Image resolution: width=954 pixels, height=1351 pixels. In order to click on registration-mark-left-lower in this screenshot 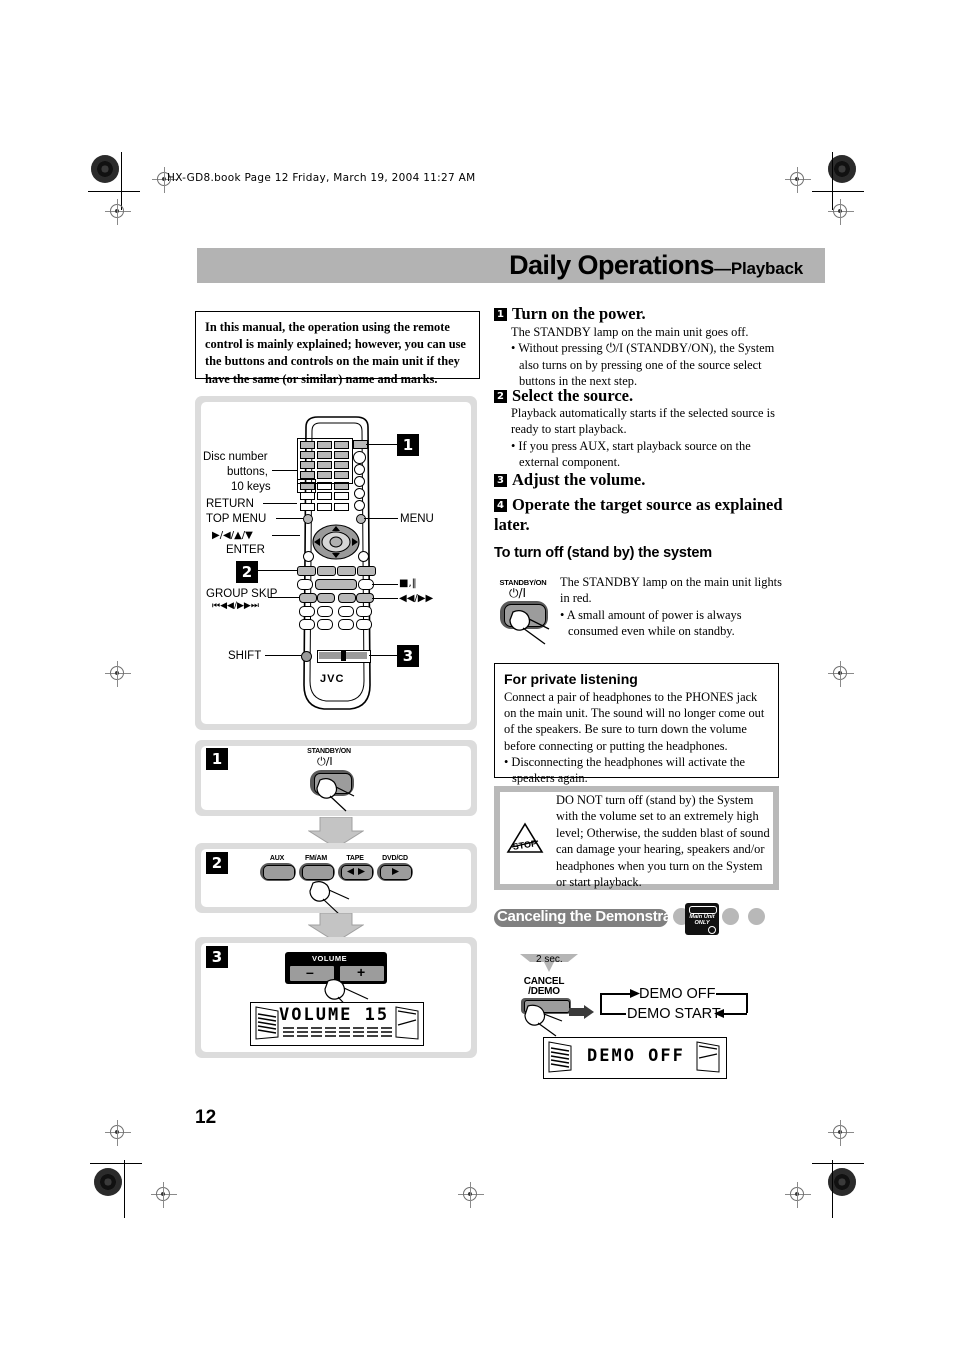, I will do `click(118, 1133)`.